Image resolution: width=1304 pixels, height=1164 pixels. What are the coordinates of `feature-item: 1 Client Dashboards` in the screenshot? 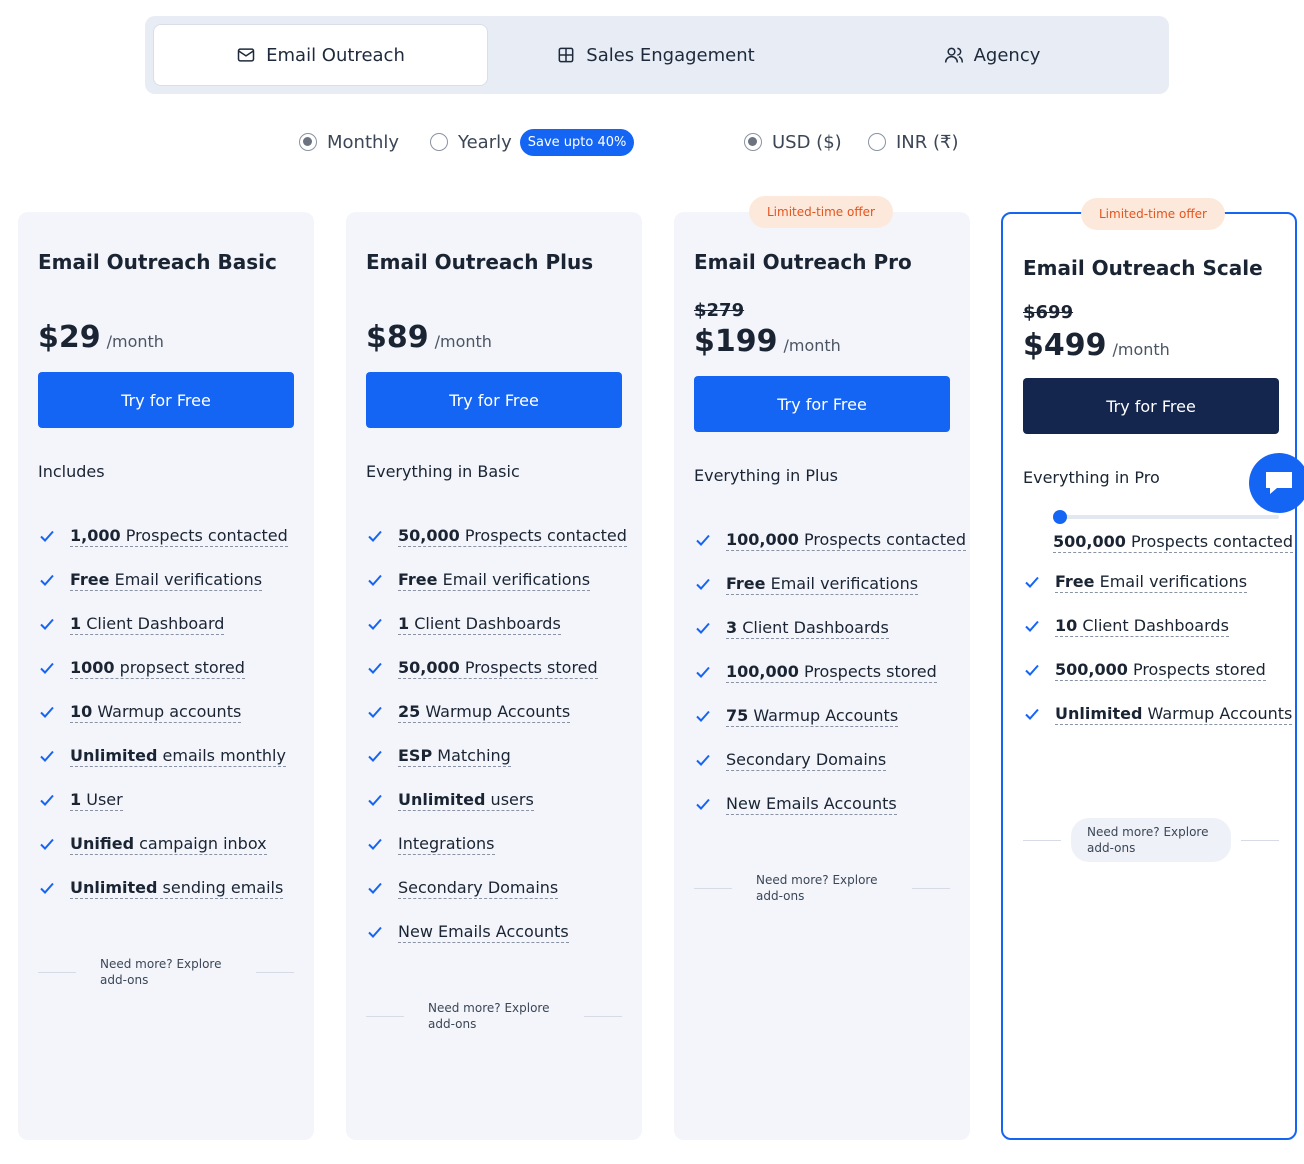 It's located at (463, 624).